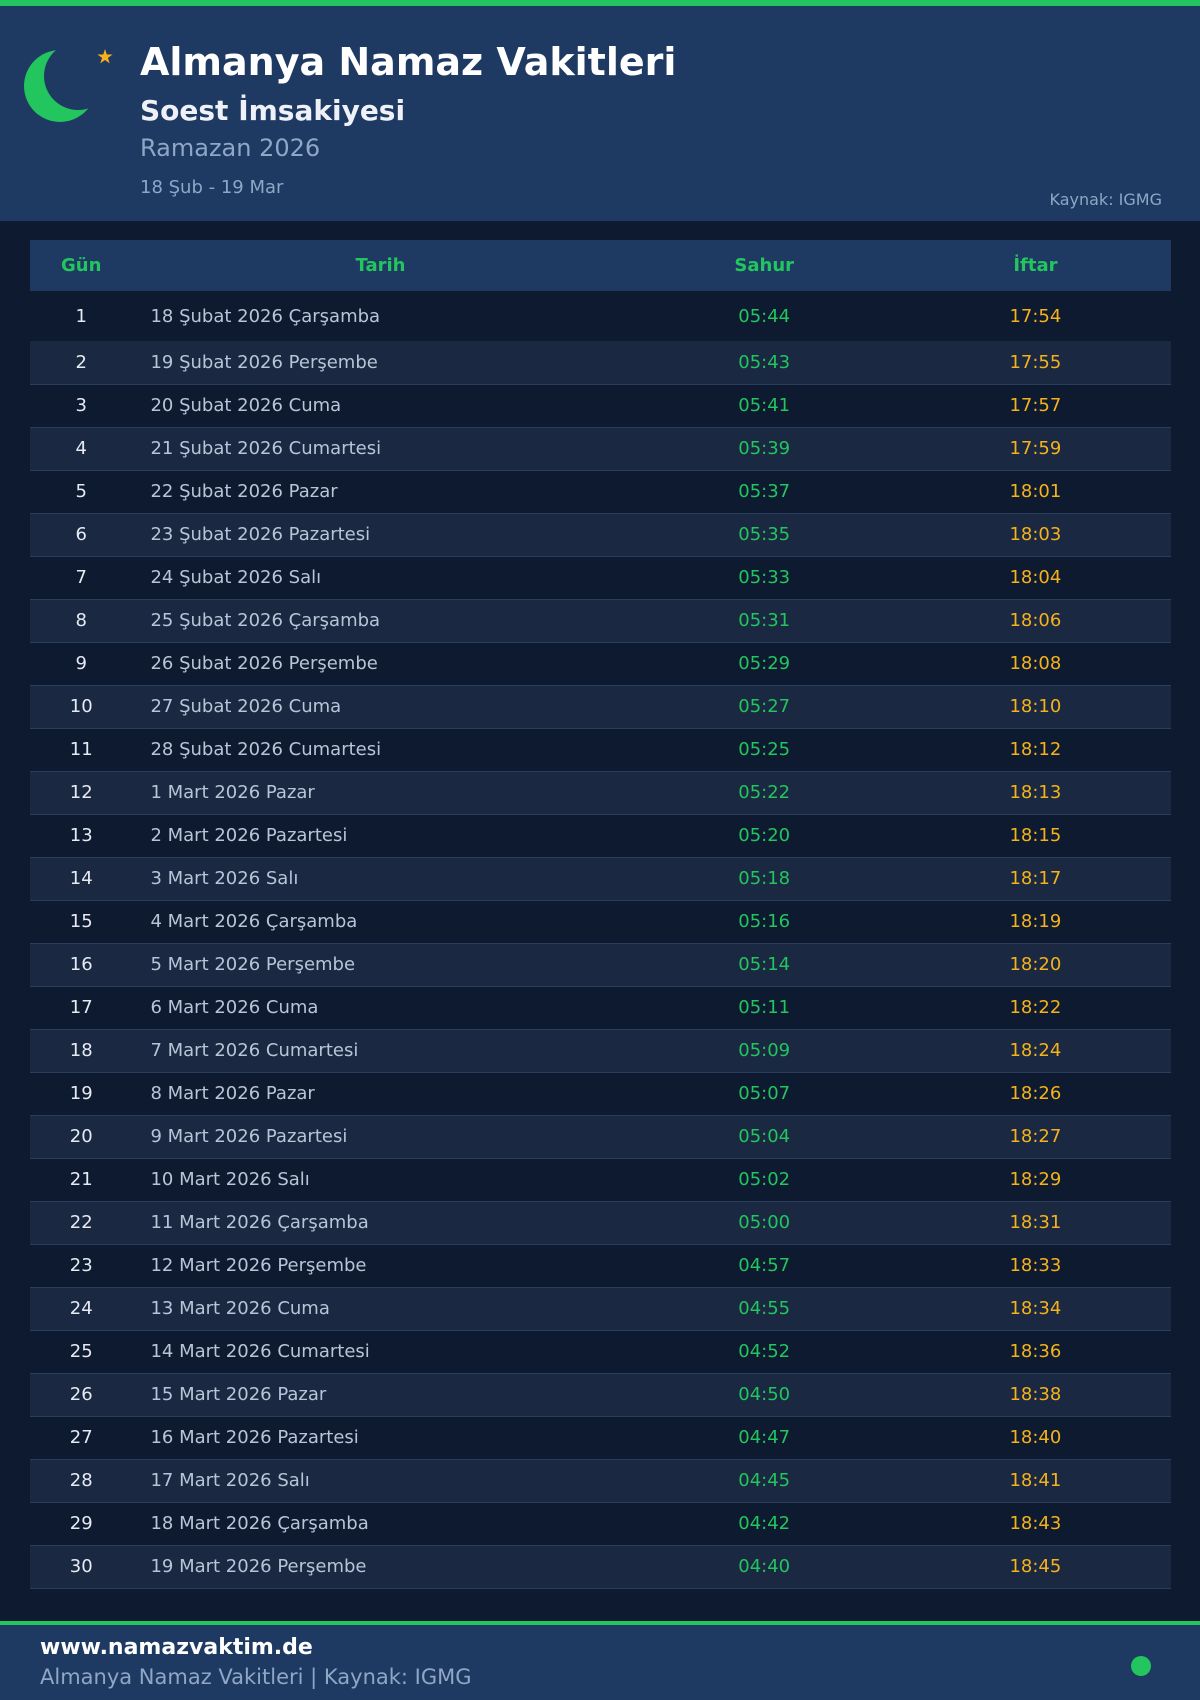 The height and width of the screenshot is (1700, 1200). Describe the element at coordinates (600, 706) in the screenshot. I see `table-row: 10 27 Şubat 2026 Cuma 05:27 18:10` at that location.